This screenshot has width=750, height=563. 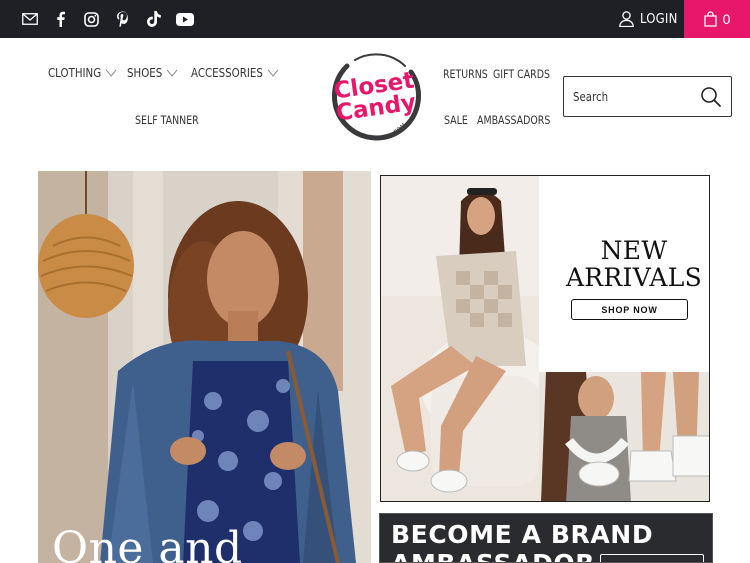 I want to click on nav-clothing: CLOTHING, so click(x=82, y=72).